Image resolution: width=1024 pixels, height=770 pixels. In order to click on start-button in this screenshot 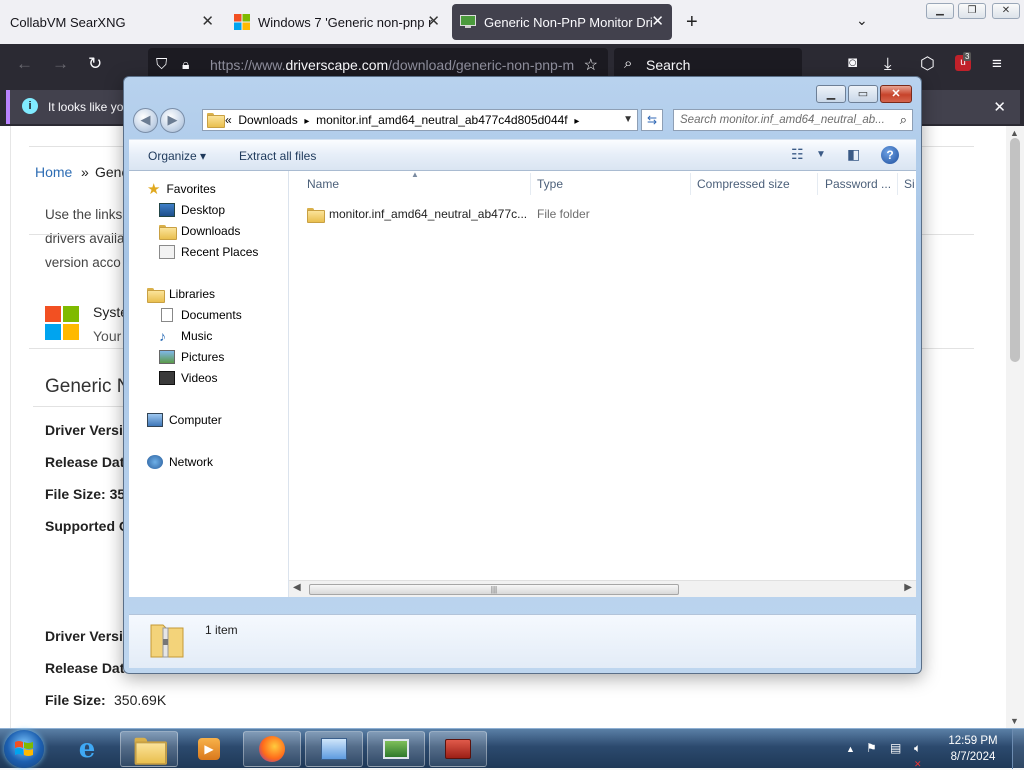, I will do `click(24, 749)`.